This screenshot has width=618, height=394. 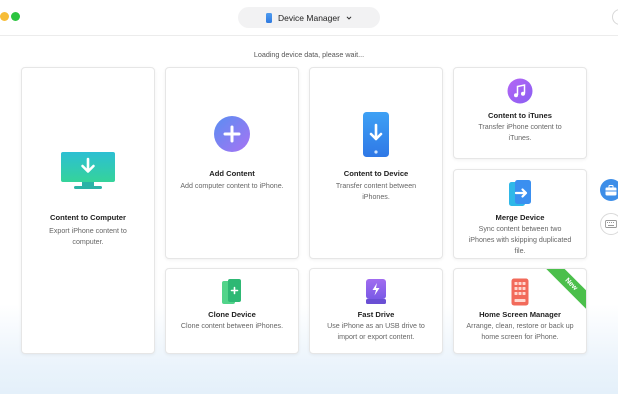 I want to click on card-title: Content to Computer, so click(x=88, y=217).